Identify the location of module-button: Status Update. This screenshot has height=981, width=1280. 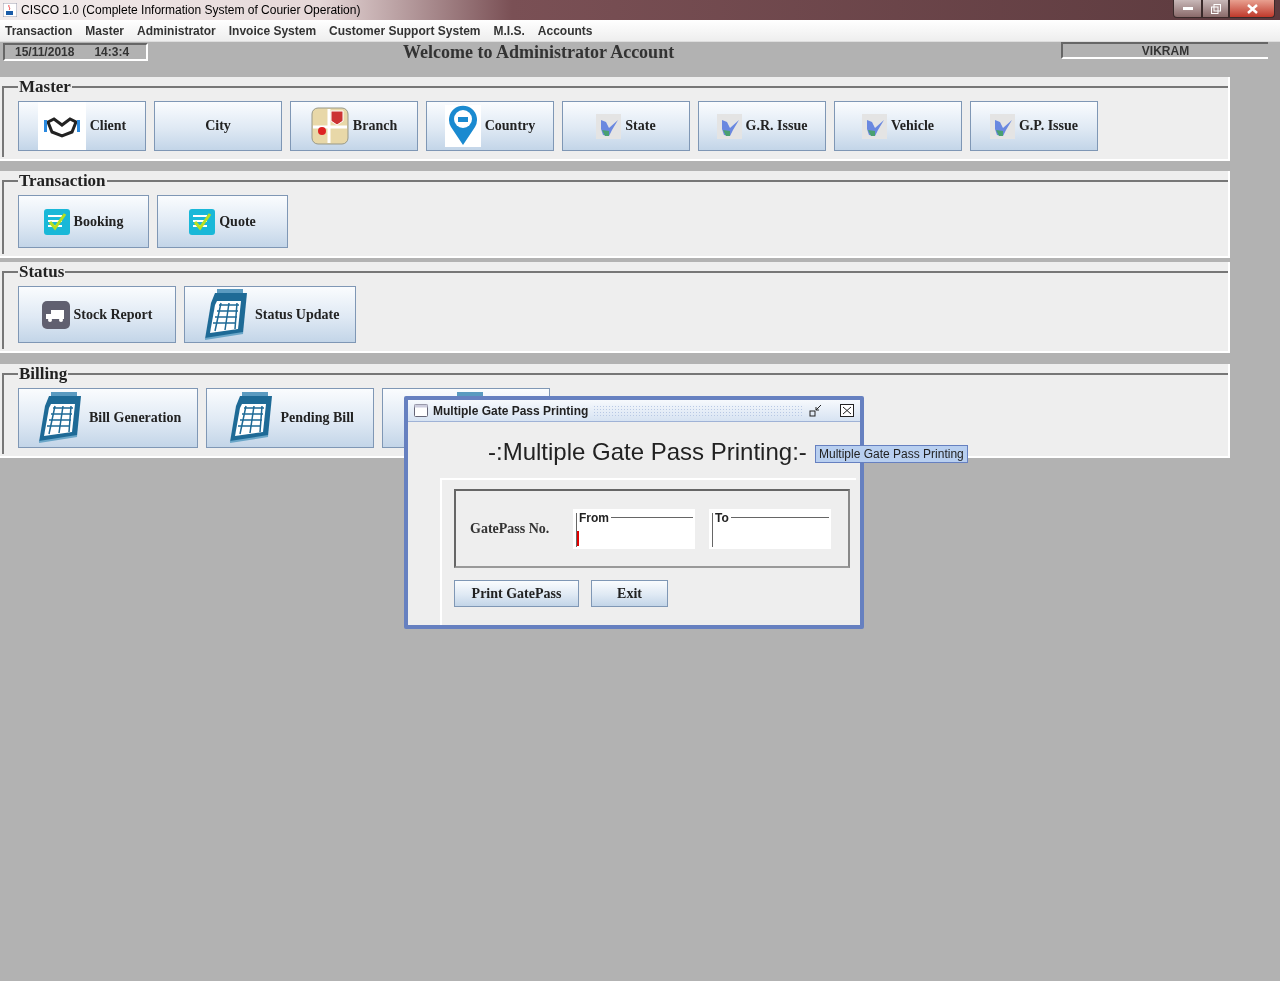
(270, 314).